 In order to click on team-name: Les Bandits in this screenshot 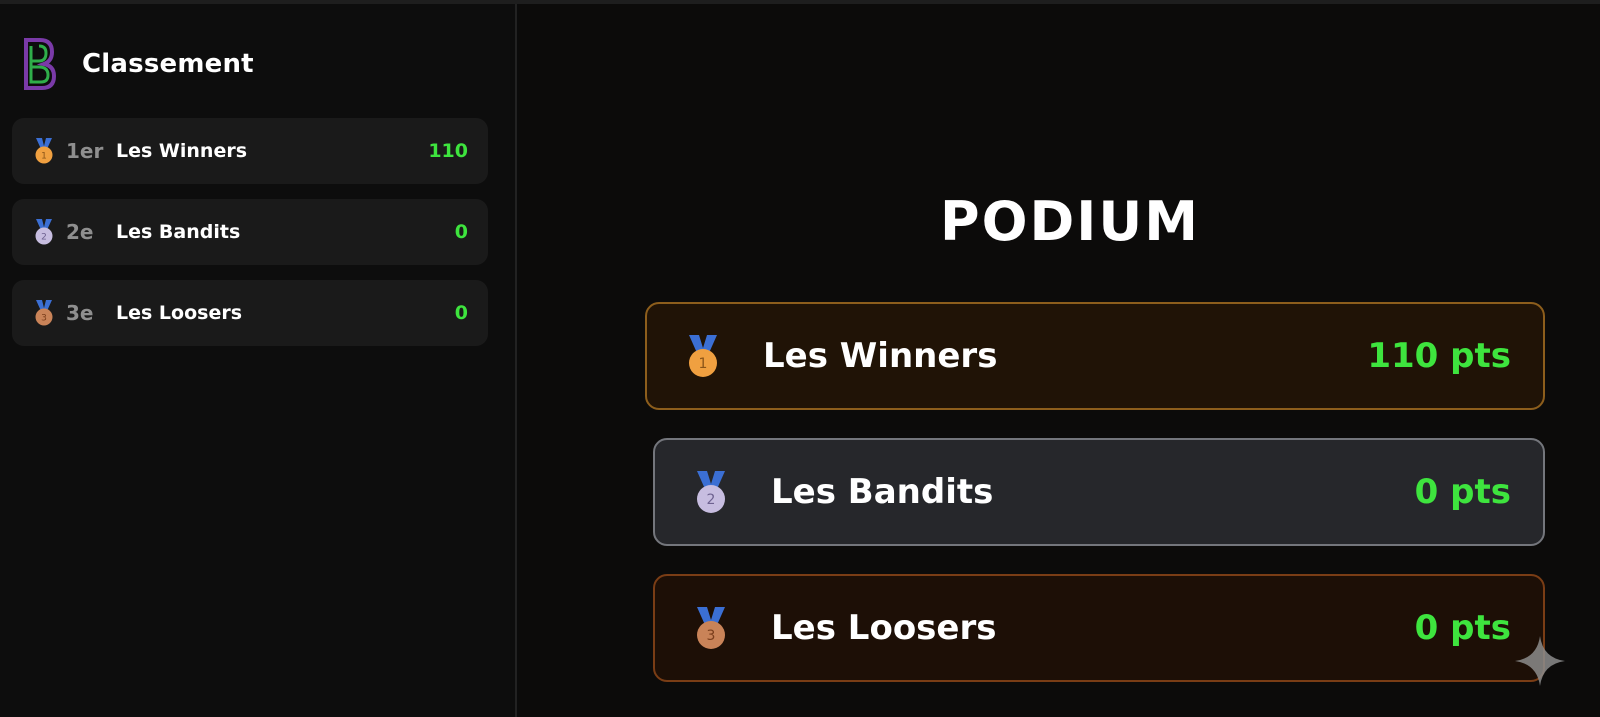, I will do `click(178, 232)`.